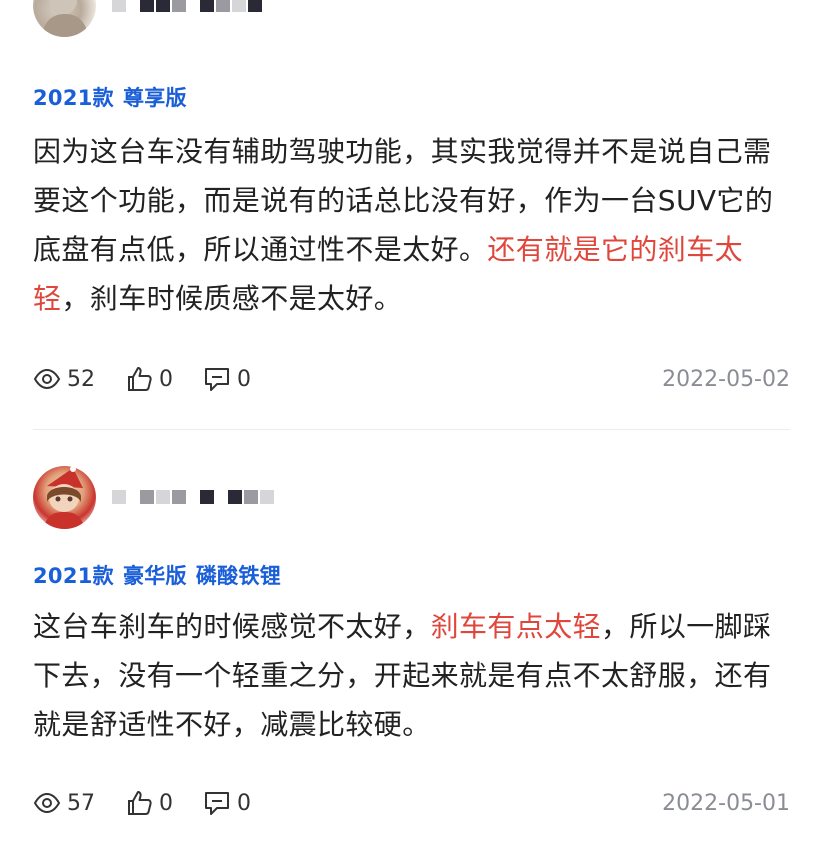 The height and width of the screenshot is (843, 822). I want to click on review-stats: 52 0 0 2022-05-02, so click(411, 379).